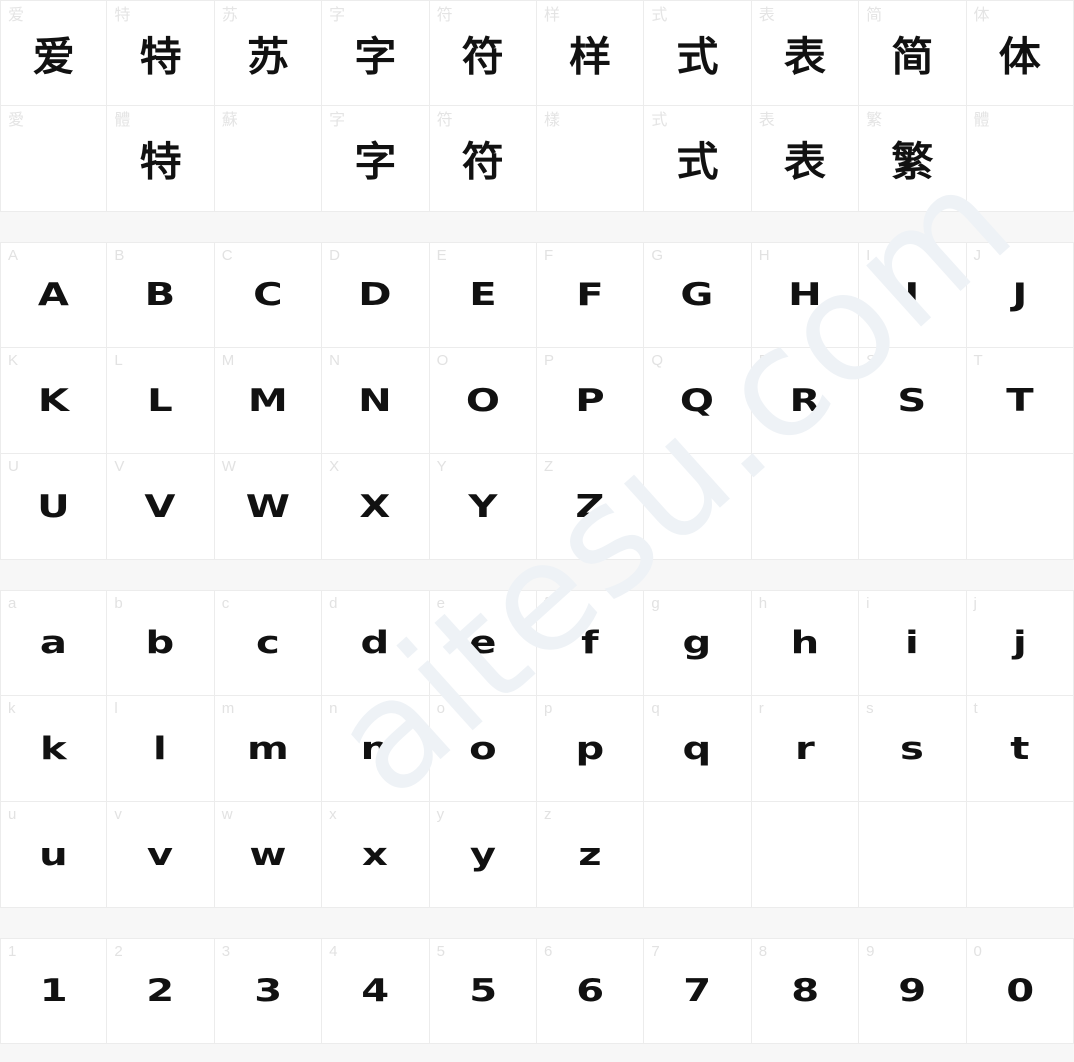 Image resolution: width=1074 pixels, height=1062 pixels. I want to click on glyph-cell: MM, so click(268, 401).